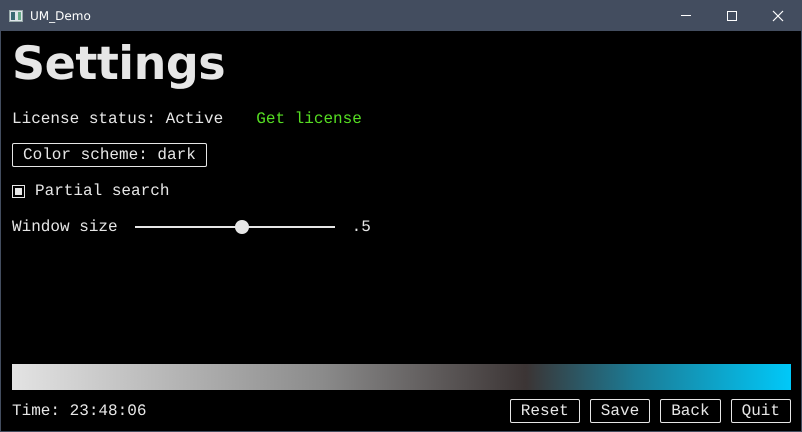 Image resolution: width=802 pixels, height=432 pixels. I want to click on slider-thumb, so click(241, 227).